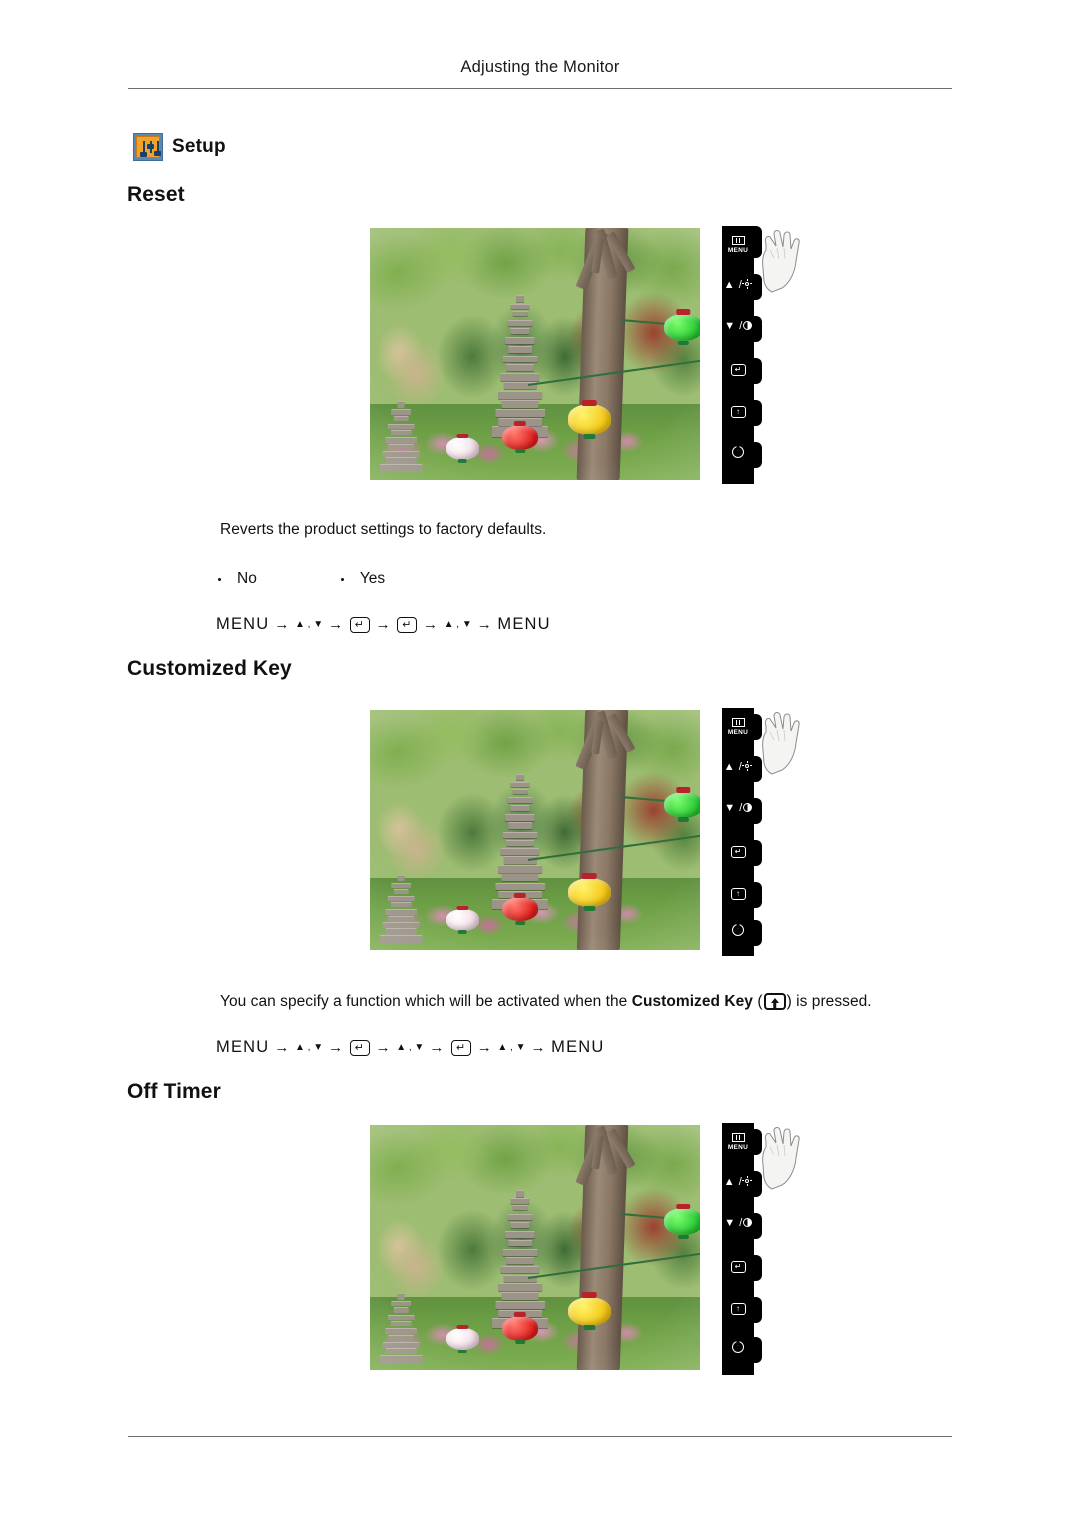 Image resolution: width=1080 pixels, height=1527 pixels. I want to click on option-no: No, so click(237, 579).